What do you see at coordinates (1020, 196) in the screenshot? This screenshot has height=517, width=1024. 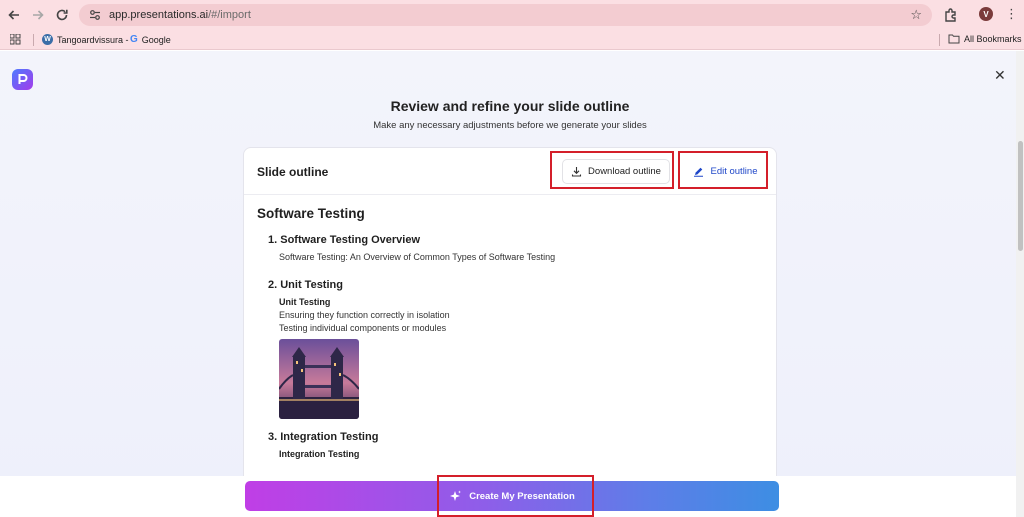 I see `scrollbar-thumb` at bounding box center [1020, 196].